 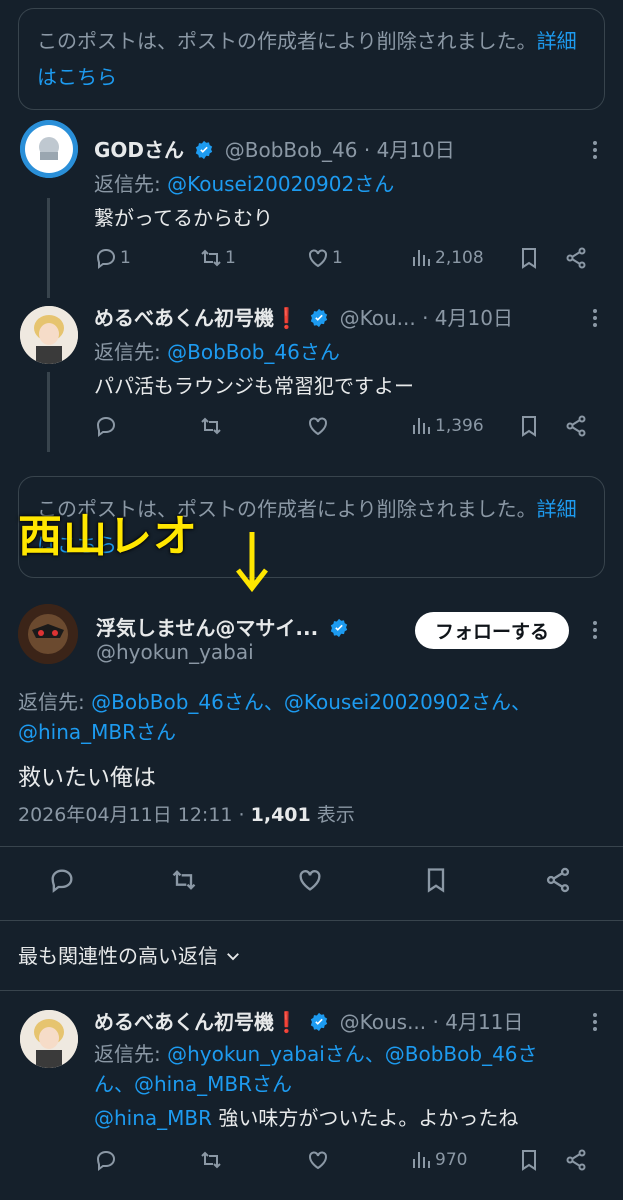 I want to click on timestamp: 2026年04月11日 12:11 ·, so click(x=131, y=815).